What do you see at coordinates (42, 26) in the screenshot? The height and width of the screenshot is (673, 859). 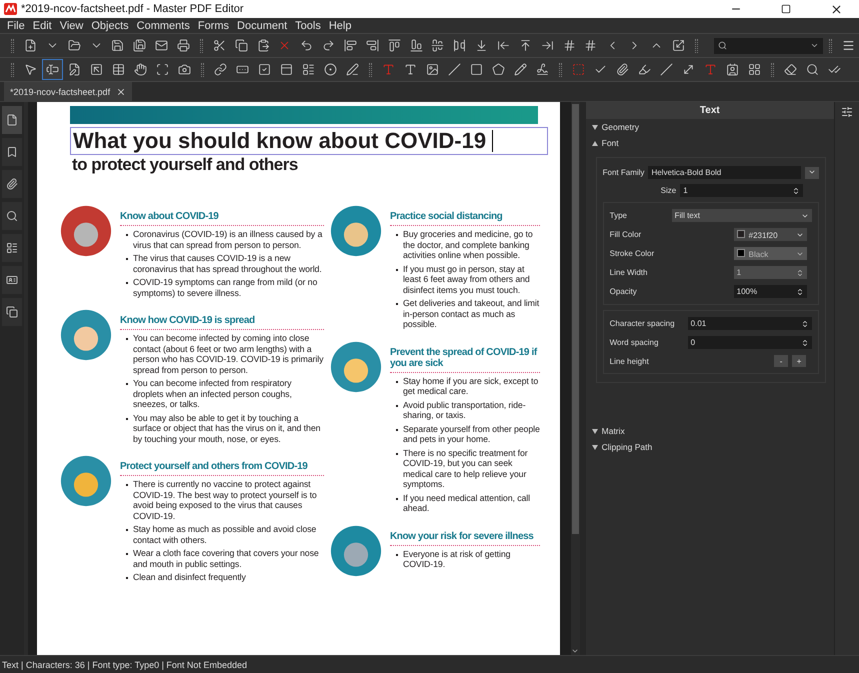 I see `menu-item: Edit` at bounding box center [42, 26].